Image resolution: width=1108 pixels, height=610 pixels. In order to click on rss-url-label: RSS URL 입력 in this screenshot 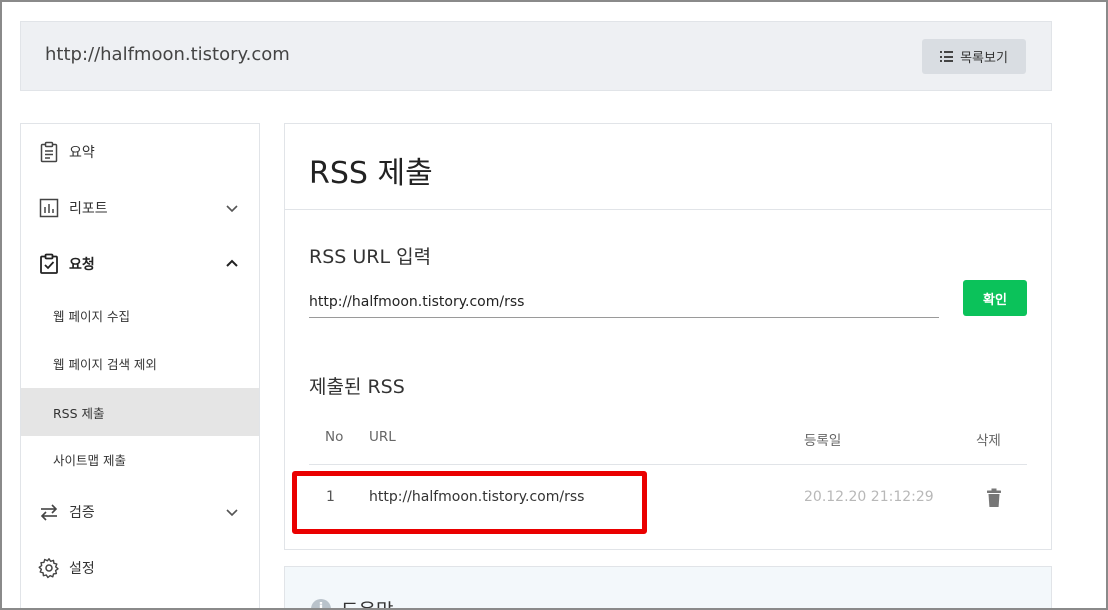, I will do `click(370, 257)`.